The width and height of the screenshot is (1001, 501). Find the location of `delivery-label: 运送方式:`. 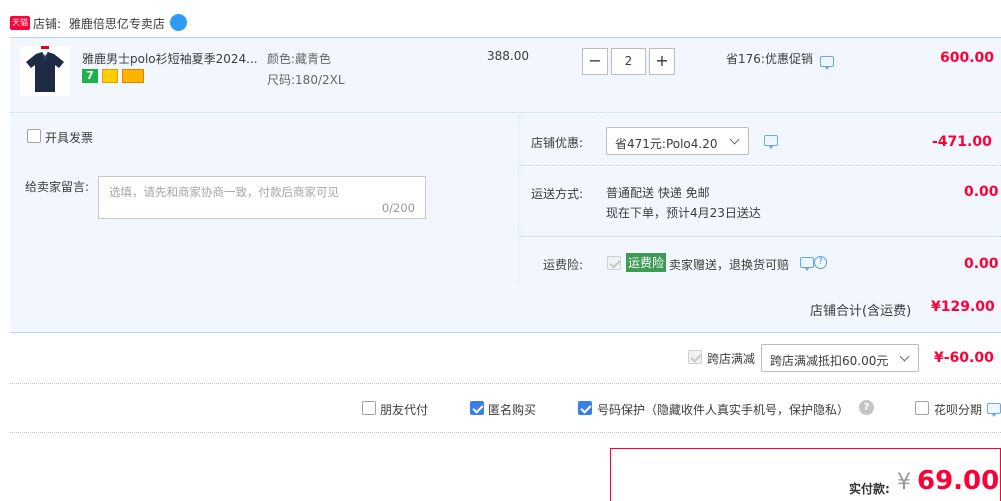

delivery-label: 运送方式: is located at coordinates (557, 194).